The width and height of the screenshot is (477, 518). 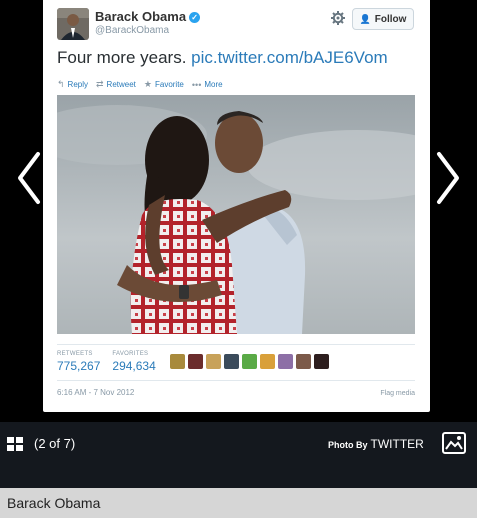 I want to click on retweets-stat: RETWEETS 775,267, so click(x=78, y=362).